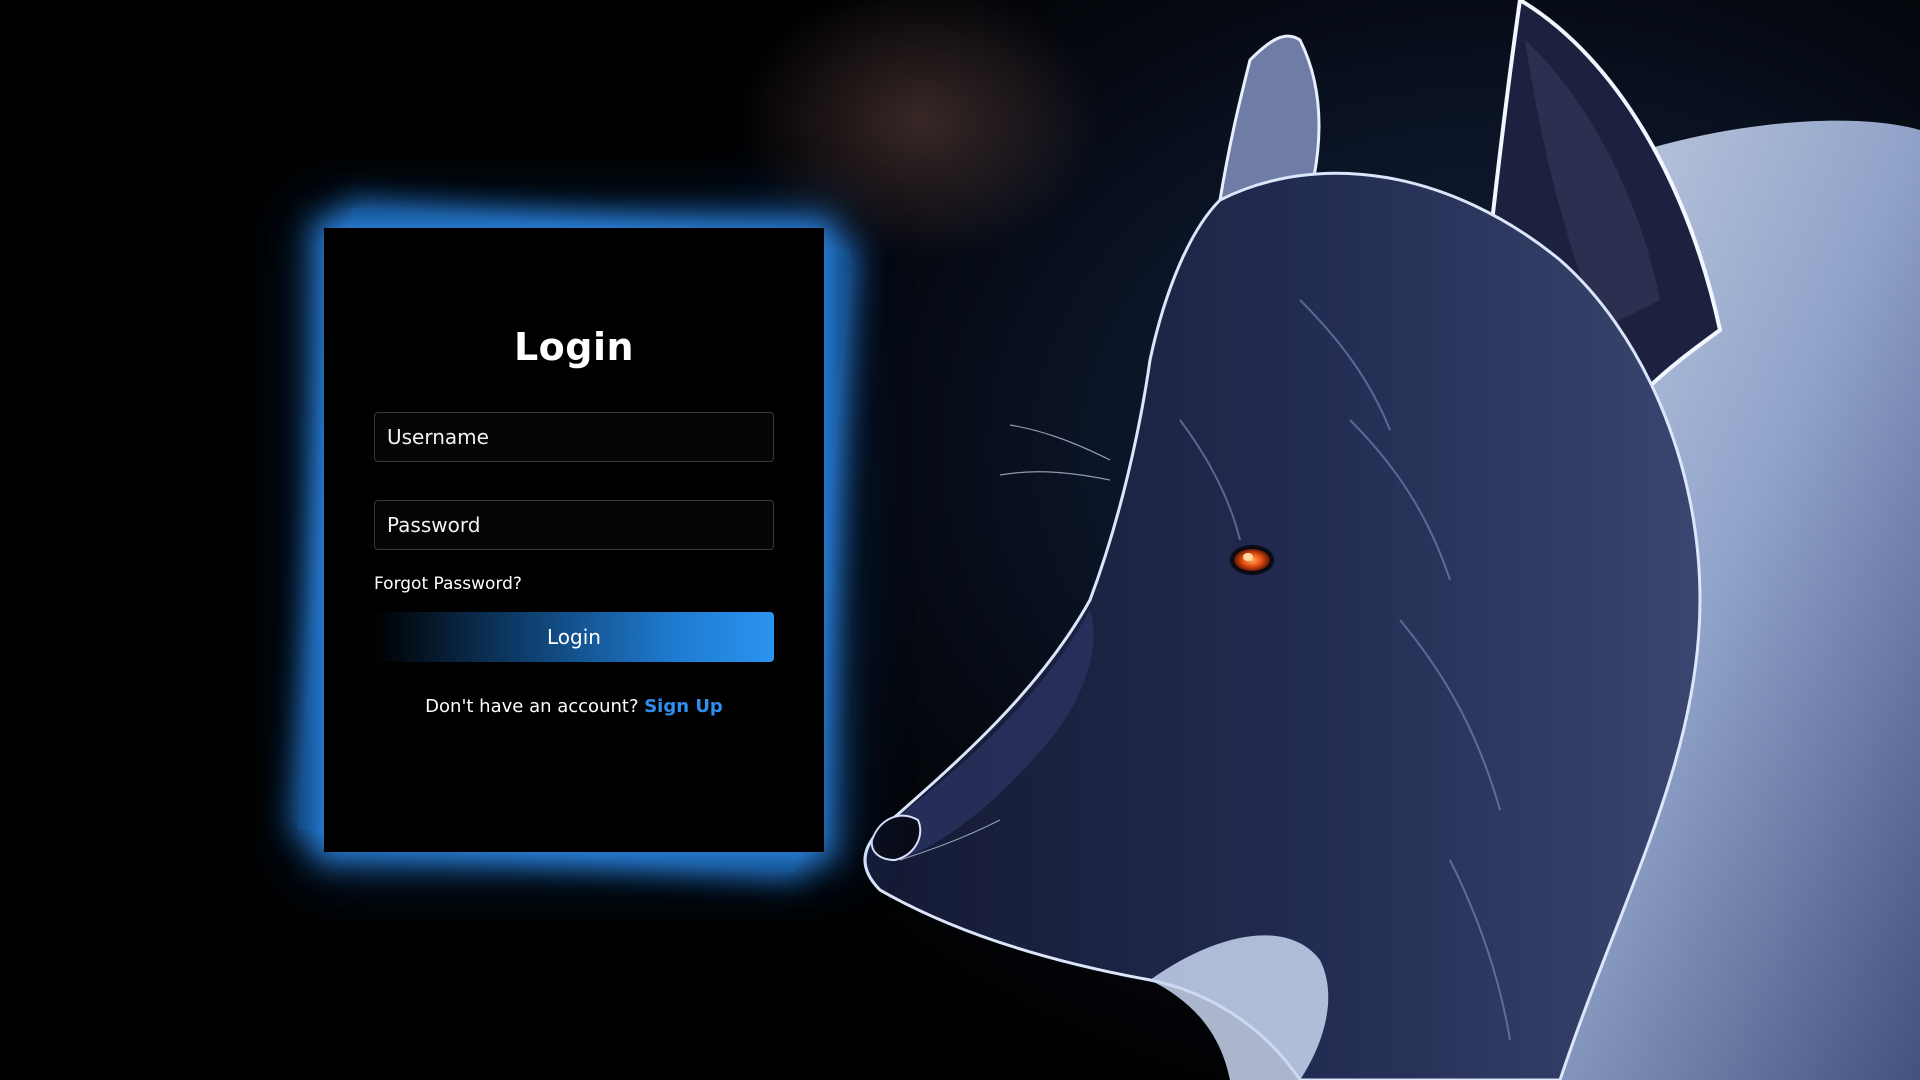 This screenshot has height=1080, width=1920. What do you see at coordinates (683, 706) in the screenshot?
I see `signup-link: Sign Up` at bounding box center [683, 706].